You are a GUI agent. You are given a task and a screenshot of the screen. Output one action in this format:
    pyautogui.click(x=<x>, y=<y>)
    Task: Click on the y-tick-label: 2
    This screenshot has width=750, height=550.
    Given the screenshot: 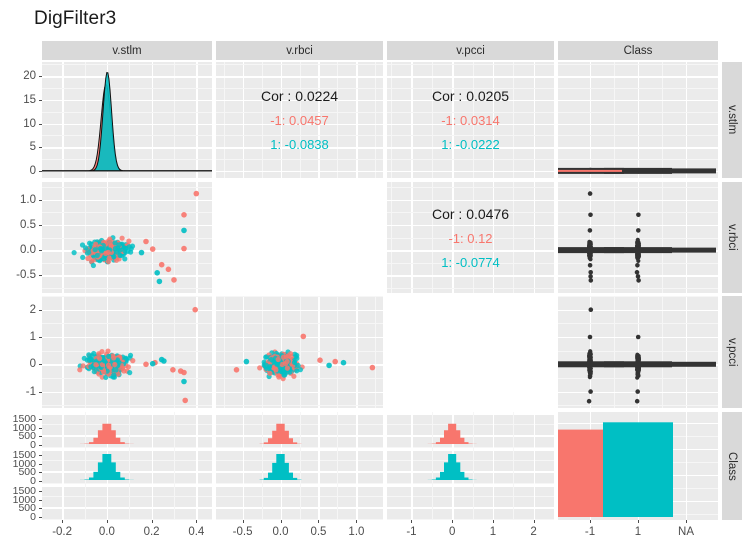 What is the action you would take?
    pyautogui.click(x=32, y=309)
    